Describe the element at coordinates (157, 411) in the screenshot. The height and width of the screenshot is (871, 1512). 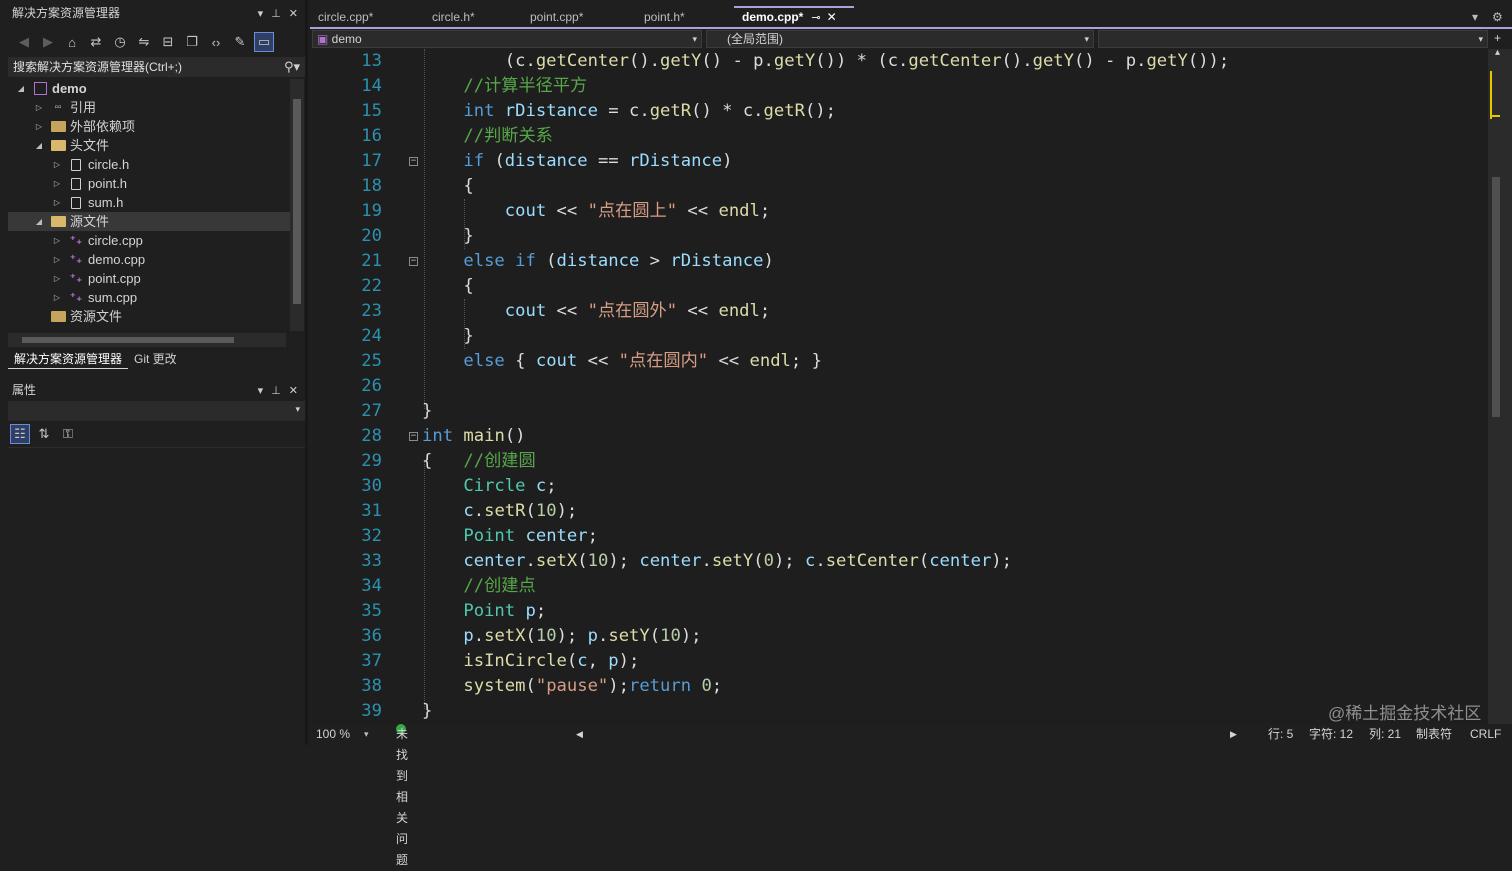
I see `properties-object-select: ▾` at that location.